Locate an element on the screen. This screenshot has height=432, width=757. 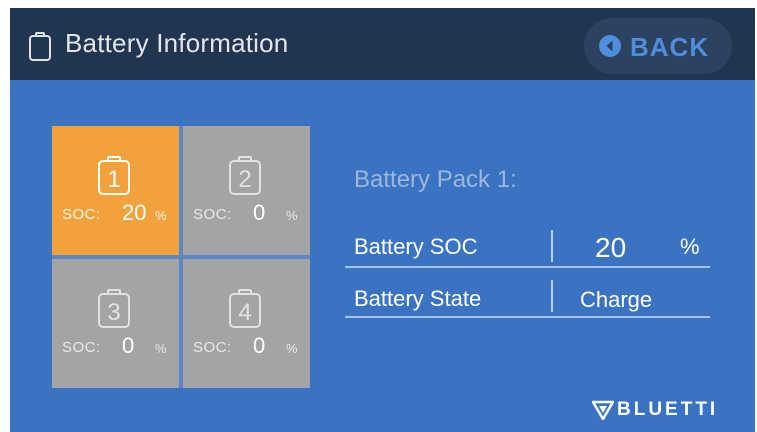
battery-4-number: 4 is located at coordinates (244, 312).